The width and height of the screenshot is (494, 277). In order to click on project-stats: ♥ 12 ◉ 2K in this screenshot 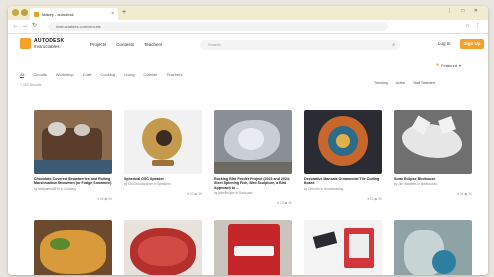, I will do `click(284, 203)`.